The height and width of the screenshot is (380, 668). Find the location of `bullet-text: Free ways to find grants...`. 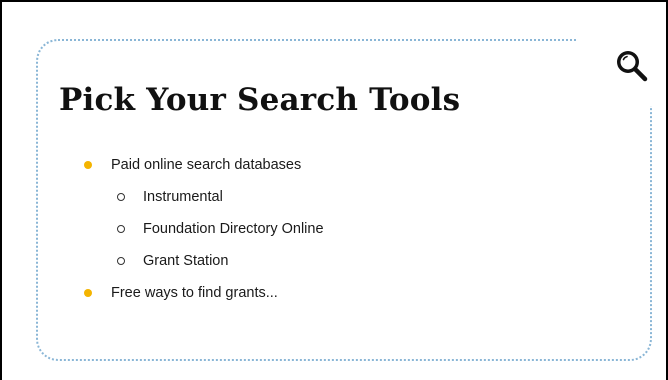

bullet-text: Free ways to find grants... is located at coordinates (194, 293).